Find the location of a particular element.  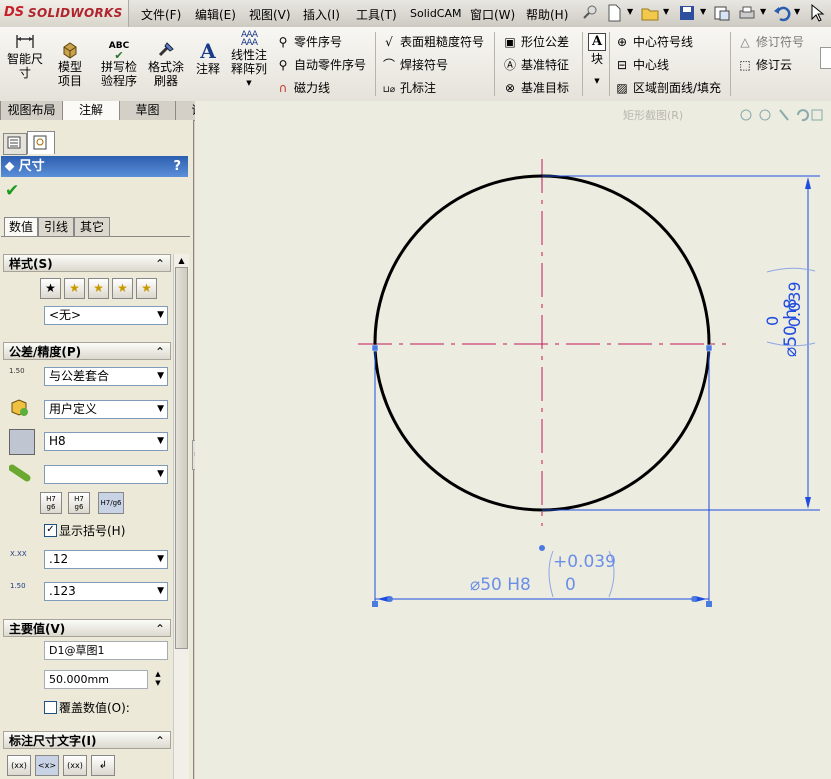

style-select: <无> ▼ is located at coordinates (106, 315).